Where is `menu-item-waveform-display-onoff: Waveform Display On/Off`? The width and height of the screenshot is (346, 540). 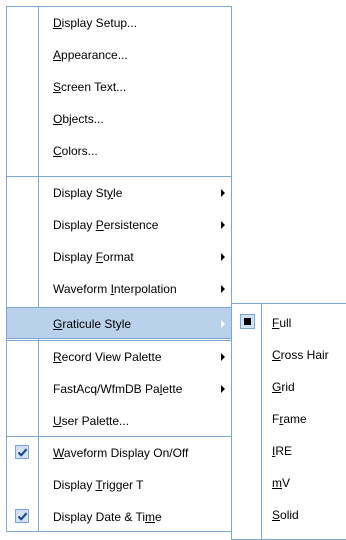
menu-item-waveform-display-onoff: Waveform Display On/Off is located at coordinates (119, 453).